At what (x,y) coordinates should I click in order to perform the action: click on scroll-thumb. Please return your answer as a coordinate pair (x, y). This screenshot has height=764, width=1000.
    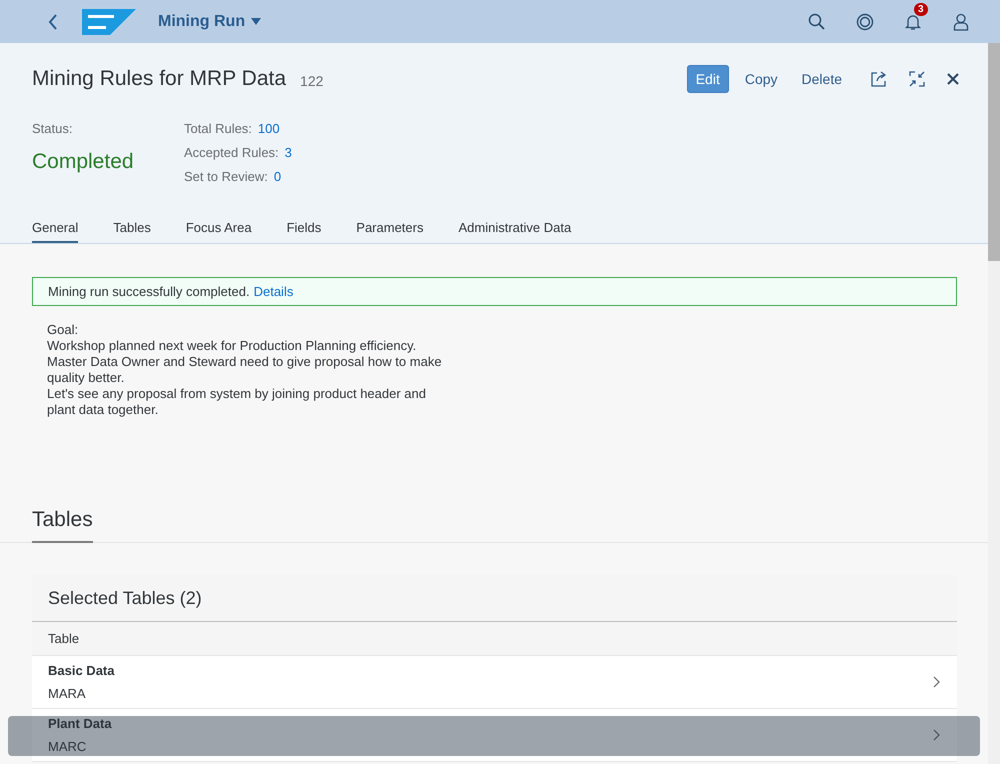
    Looking at the image, I should click on (994, 152).